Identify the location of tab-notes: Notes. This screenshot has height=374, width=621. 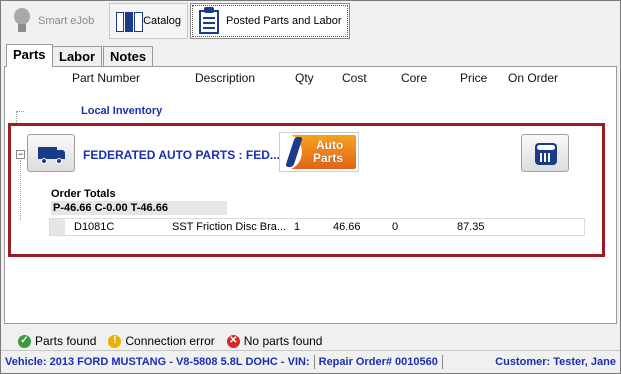
(128, 56).